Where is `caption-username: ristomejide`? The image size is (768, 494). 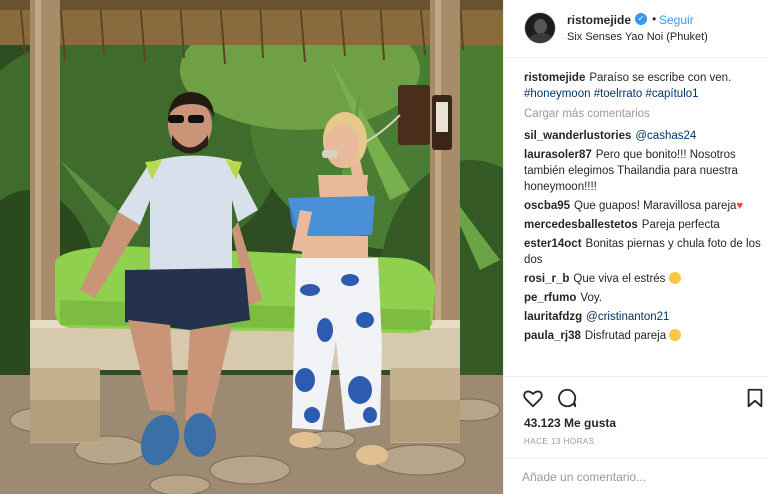 caption-username: ristomejide is located at coordinates (554, 78).